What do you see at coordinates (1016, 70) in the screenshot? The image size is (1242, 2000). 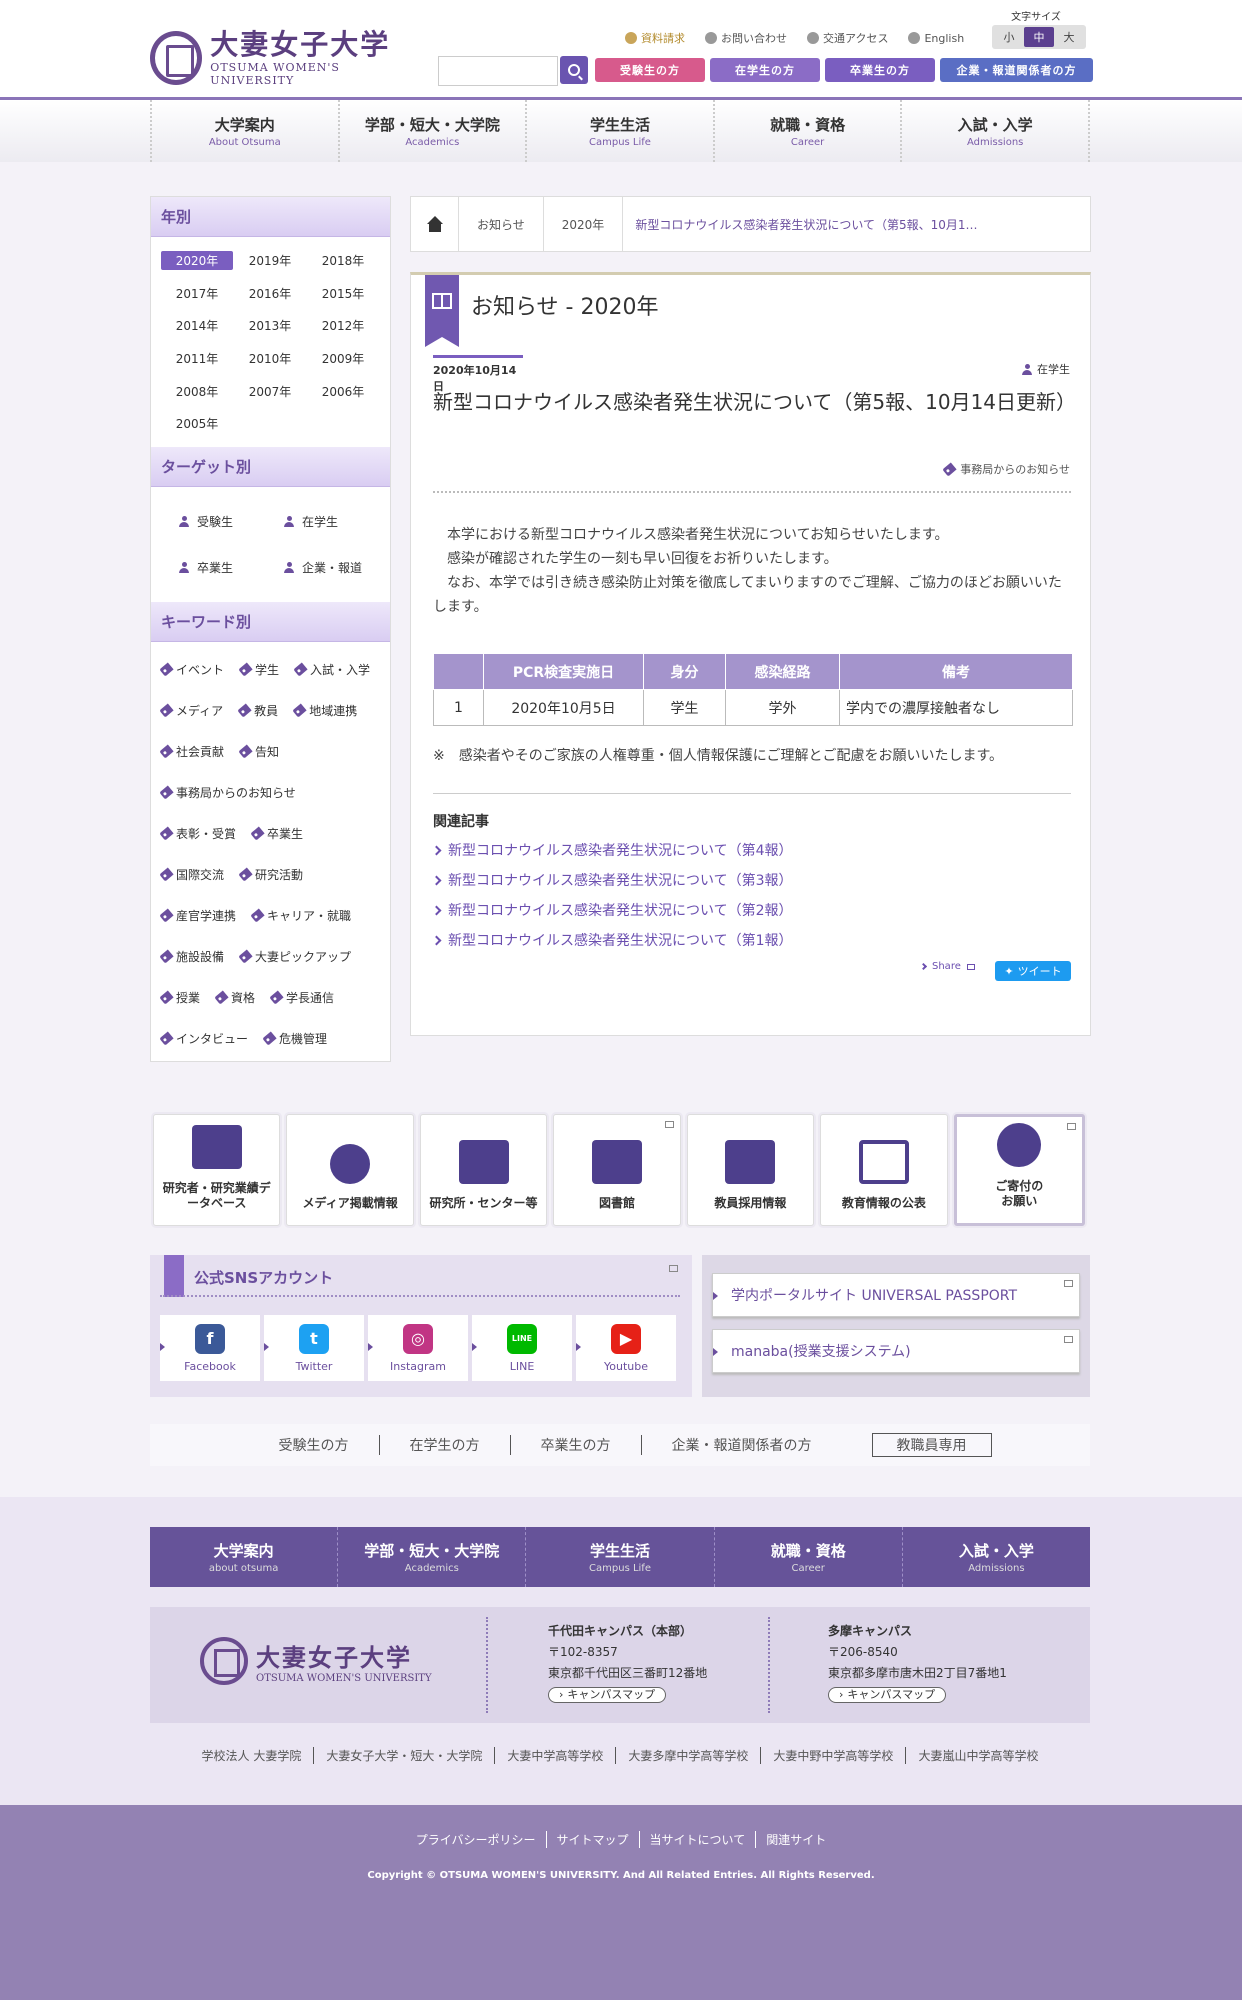 I see `audience-corporate-button: 企業・報道関係者の方` at bounding box center [1016, 70].